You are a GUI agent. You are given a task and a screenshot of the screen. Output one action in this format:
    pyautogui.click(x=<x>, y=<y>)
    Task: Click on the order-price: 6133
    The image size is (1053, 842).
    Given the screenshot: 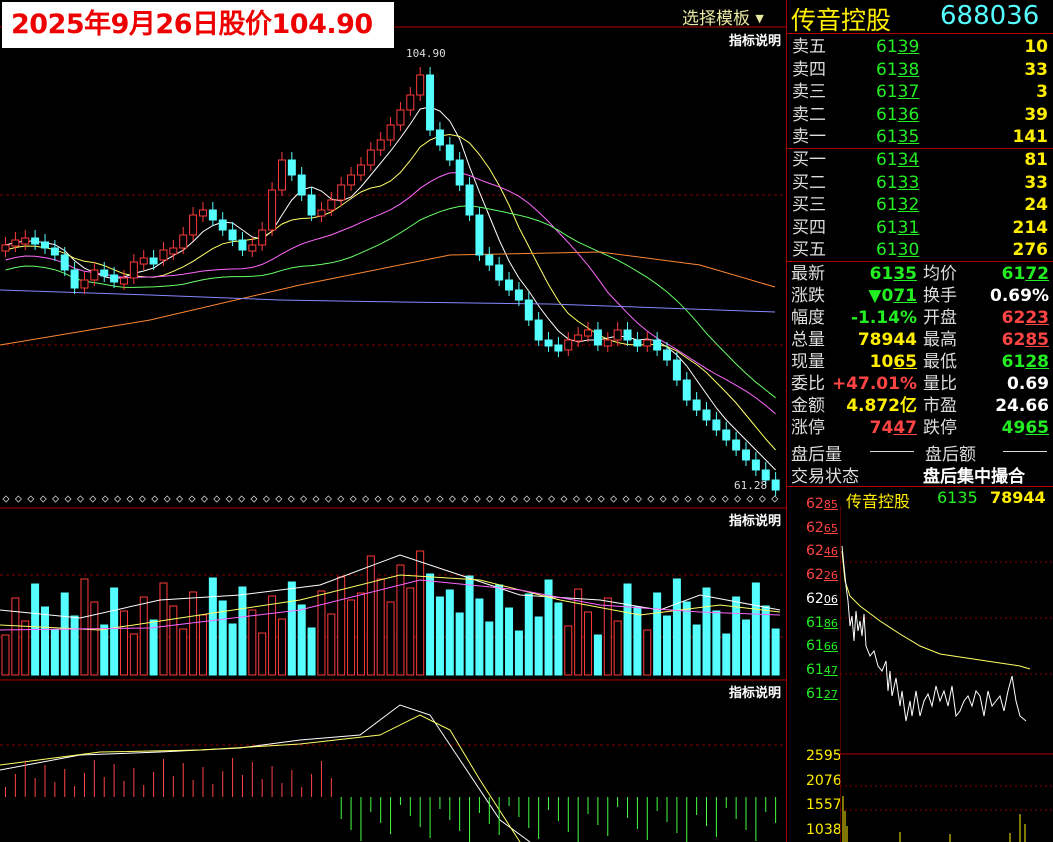 What is the action you would take?
    pyautogui.click(x=898, y=182)
    